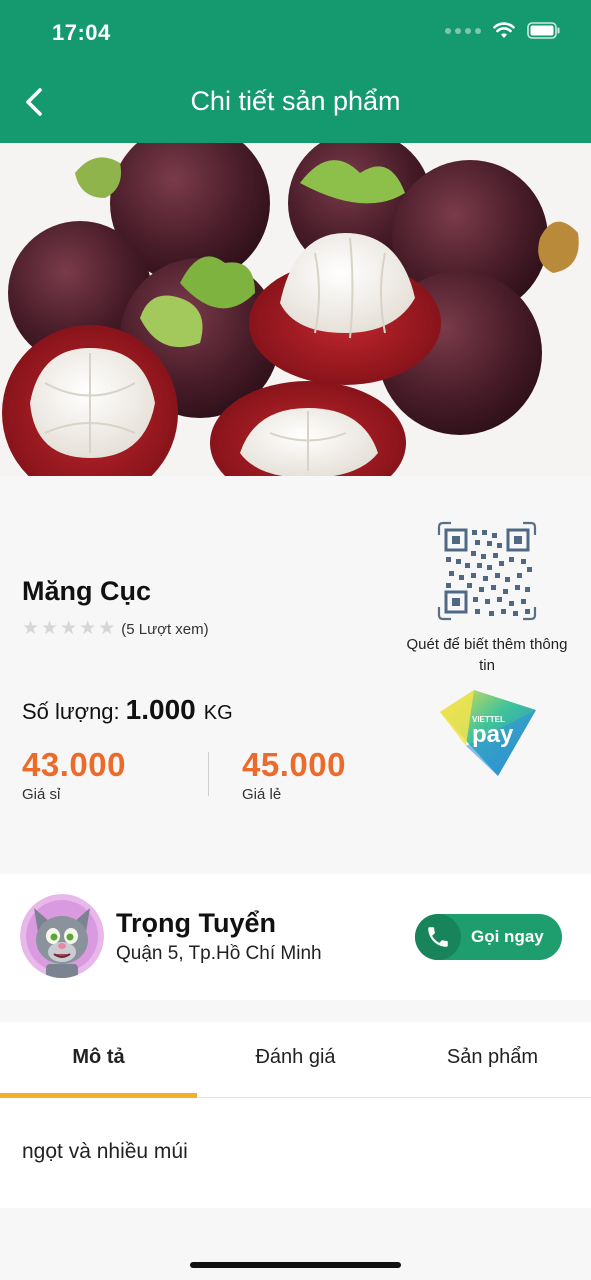  What do you see at coordinates (492, 1059) in the screenshot?
I see `tab-products: Sản phẩm` at bounding box center [492, 1059].